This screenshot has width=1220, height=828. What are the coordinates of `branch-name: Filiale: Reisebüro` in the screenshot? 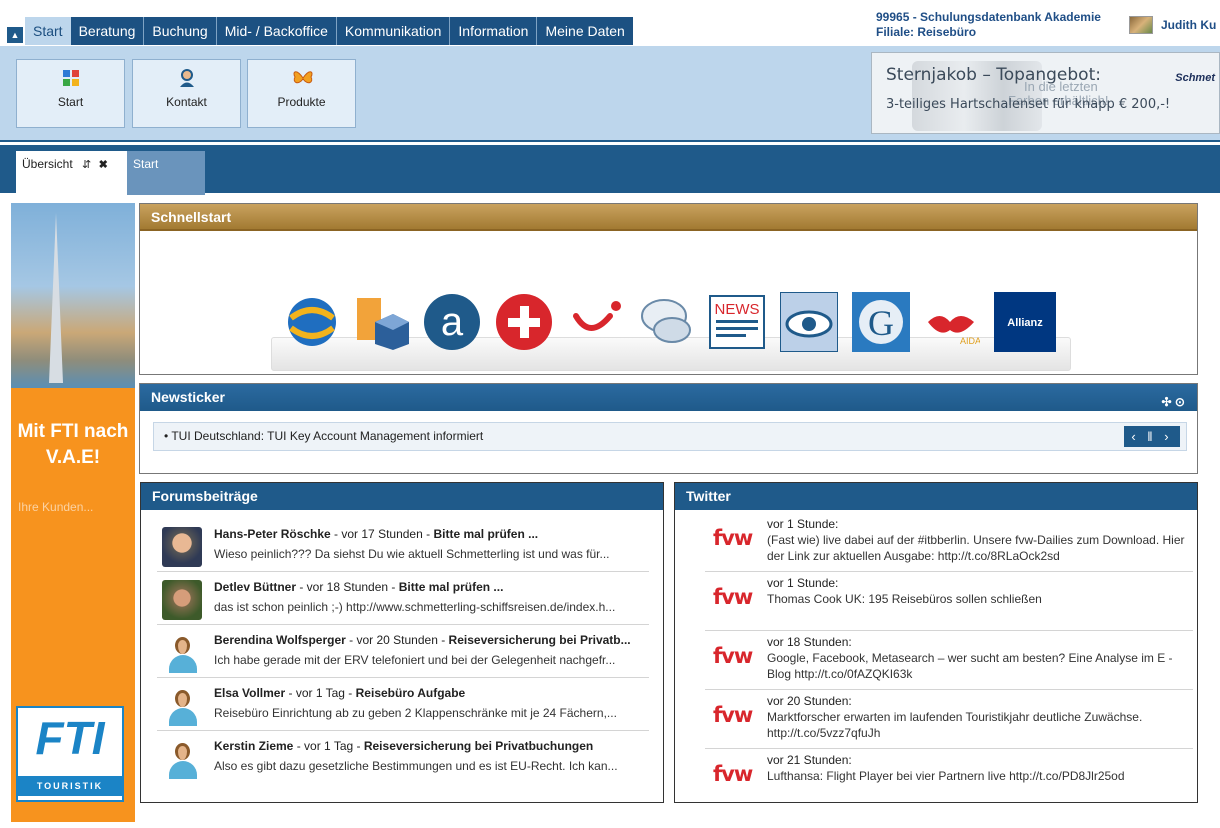 It's located at (926, 32).